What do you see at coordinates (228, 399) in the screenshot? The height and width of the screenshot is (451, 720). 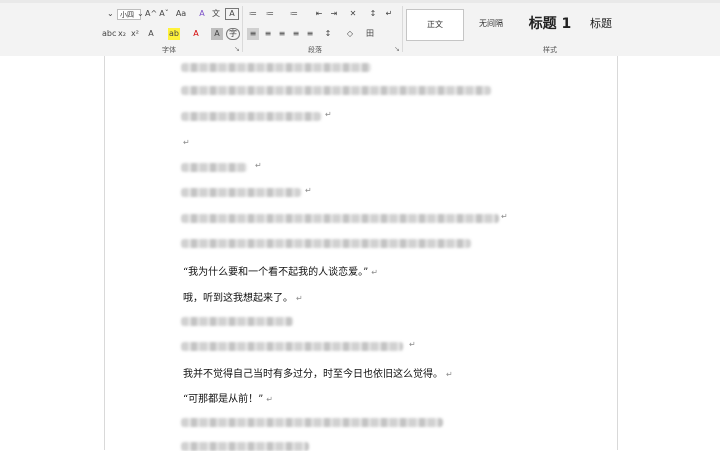 I see `document-text-line: “可那都是从前！” ↵` at bounding box center [228, 399].